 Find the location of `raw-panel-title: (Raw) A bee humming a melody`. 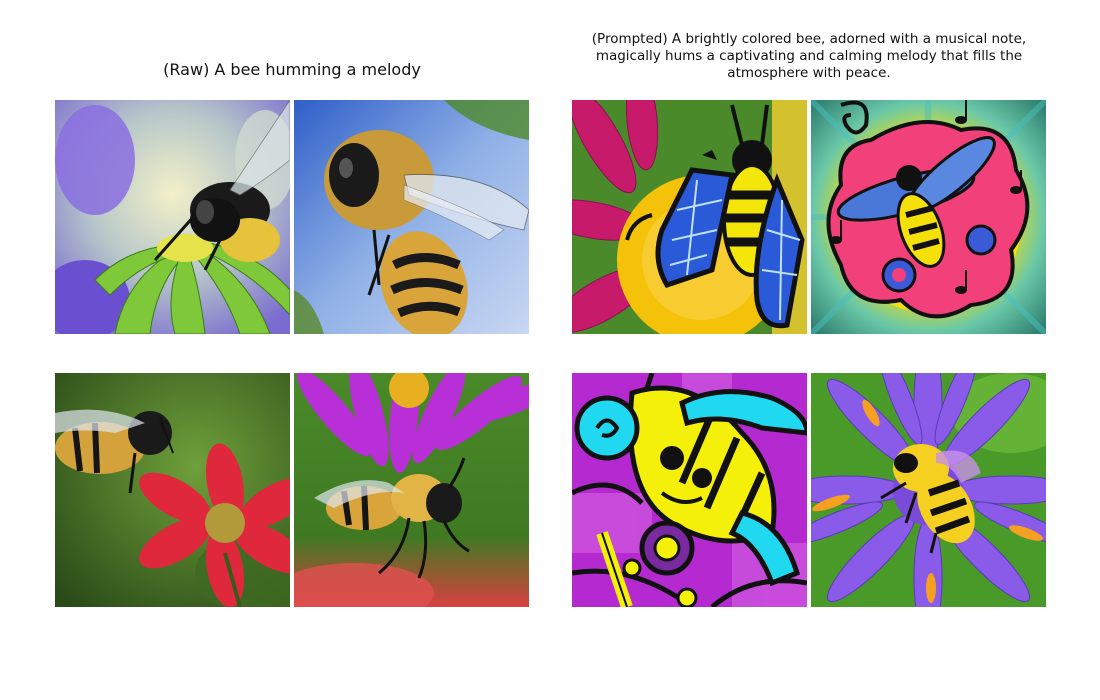

raw-panel-title: (Raw) A bee humming a melody is located at coordinates (292, 69).